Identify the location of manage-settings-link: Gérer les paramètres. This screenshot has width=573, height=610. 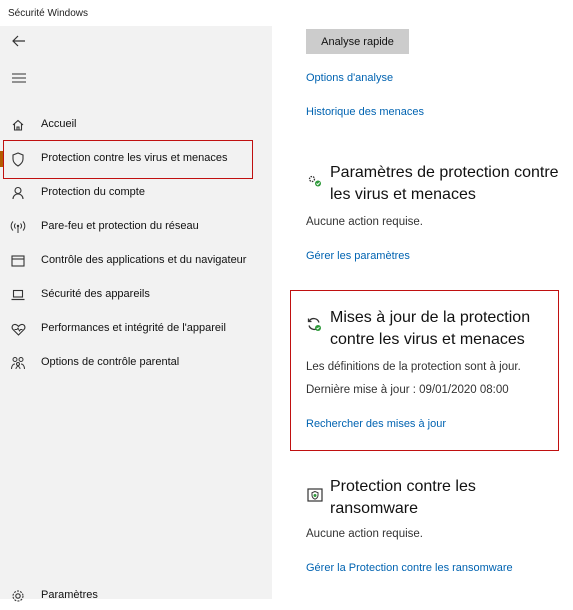
(358, 256).